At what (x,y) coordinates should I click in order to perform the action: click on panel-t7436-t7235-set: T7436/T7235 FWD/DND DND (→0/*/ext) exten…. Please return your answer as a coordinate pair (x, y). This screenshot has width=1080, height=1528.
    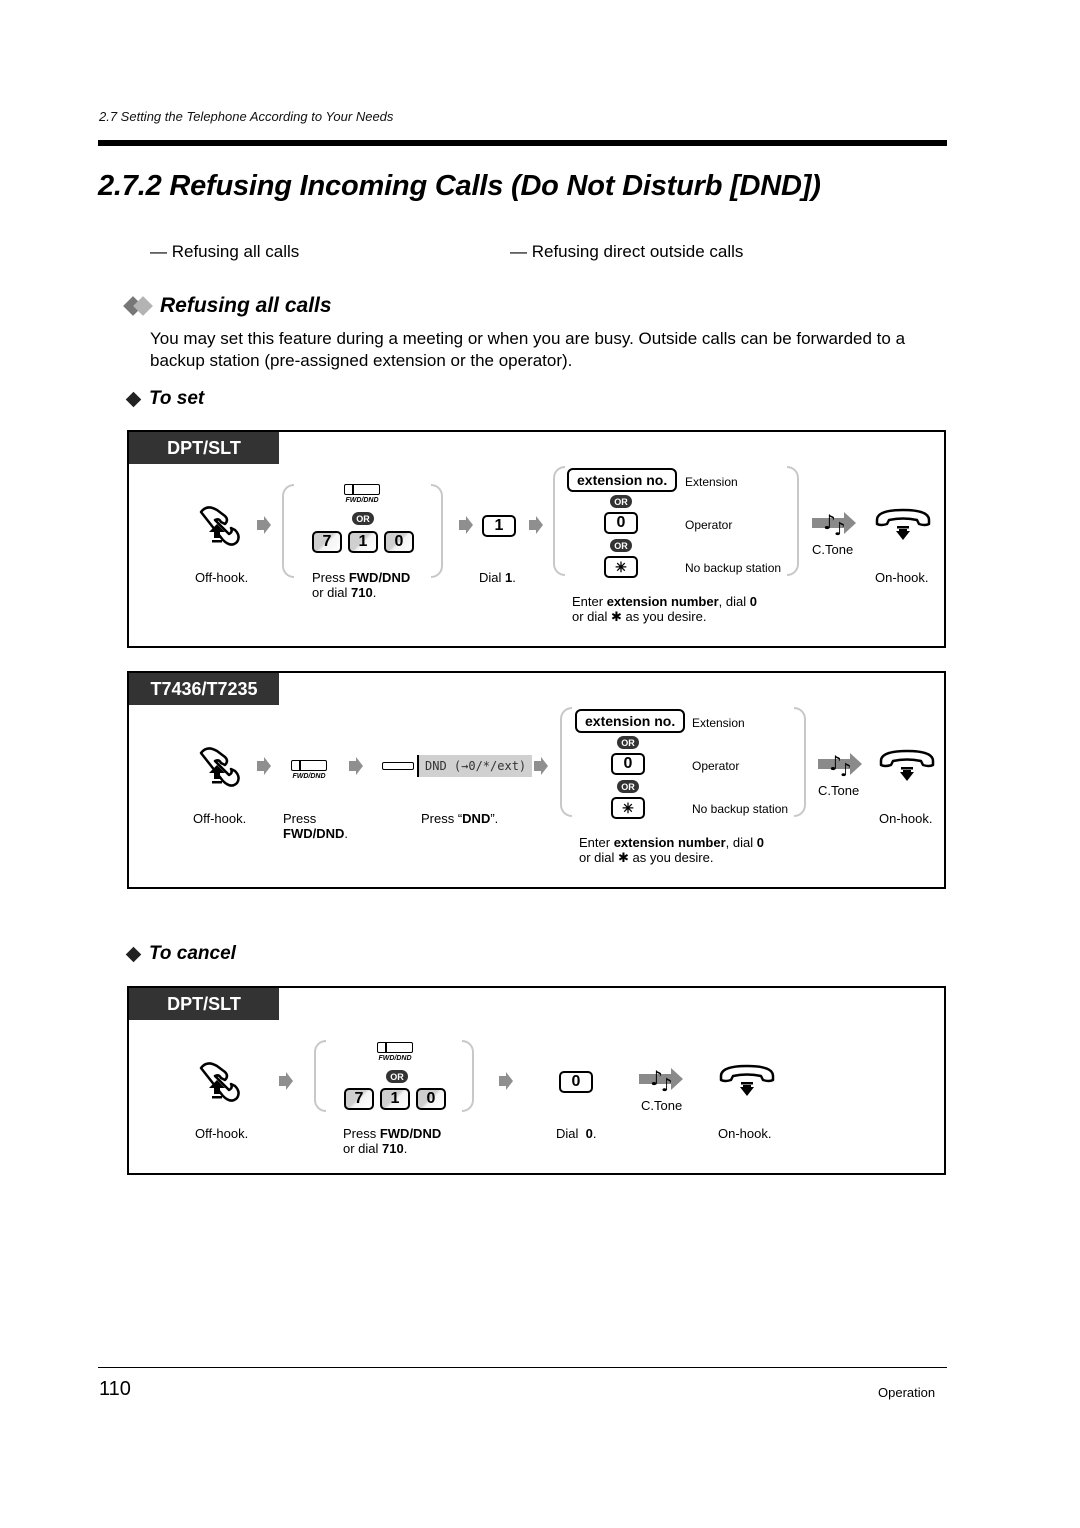
    Looking at the image, I should click on (536, 780).